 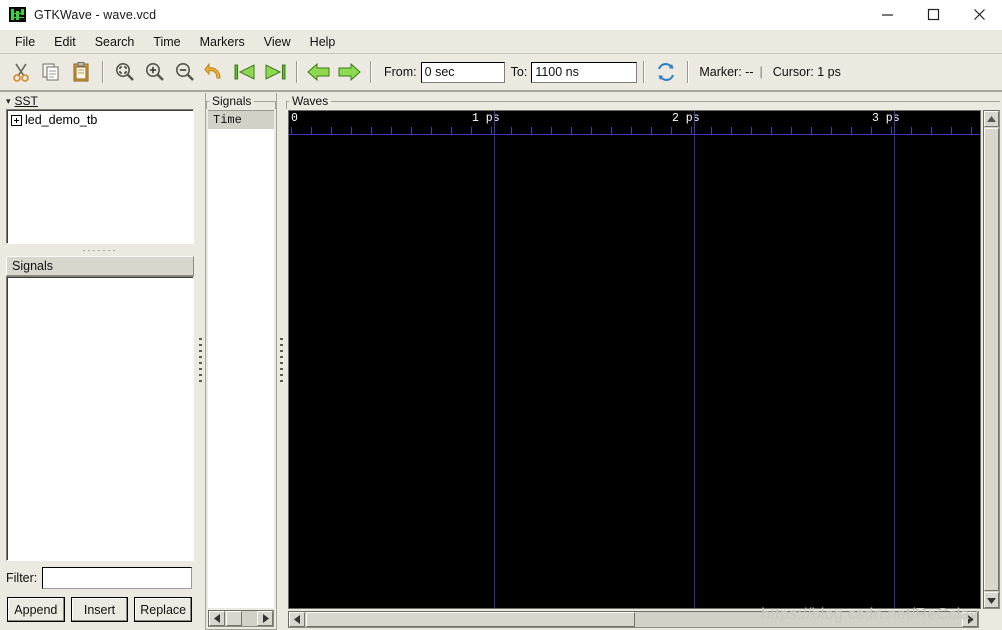 I want to click on signals-hscrollbar, so click(x=241, y=618).